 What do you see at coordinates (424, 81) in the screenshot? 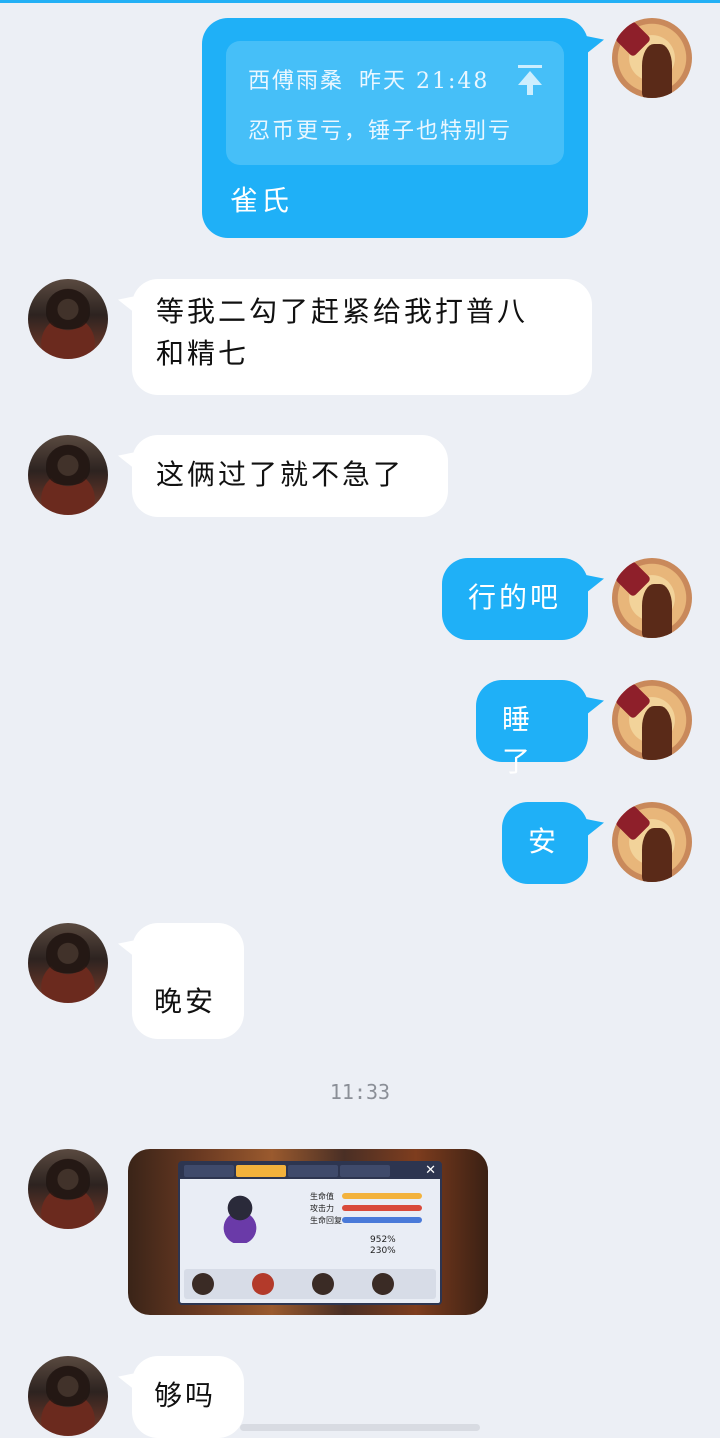
I see `quote-time: 昨天 21:48` at bounding box center [424, 81].